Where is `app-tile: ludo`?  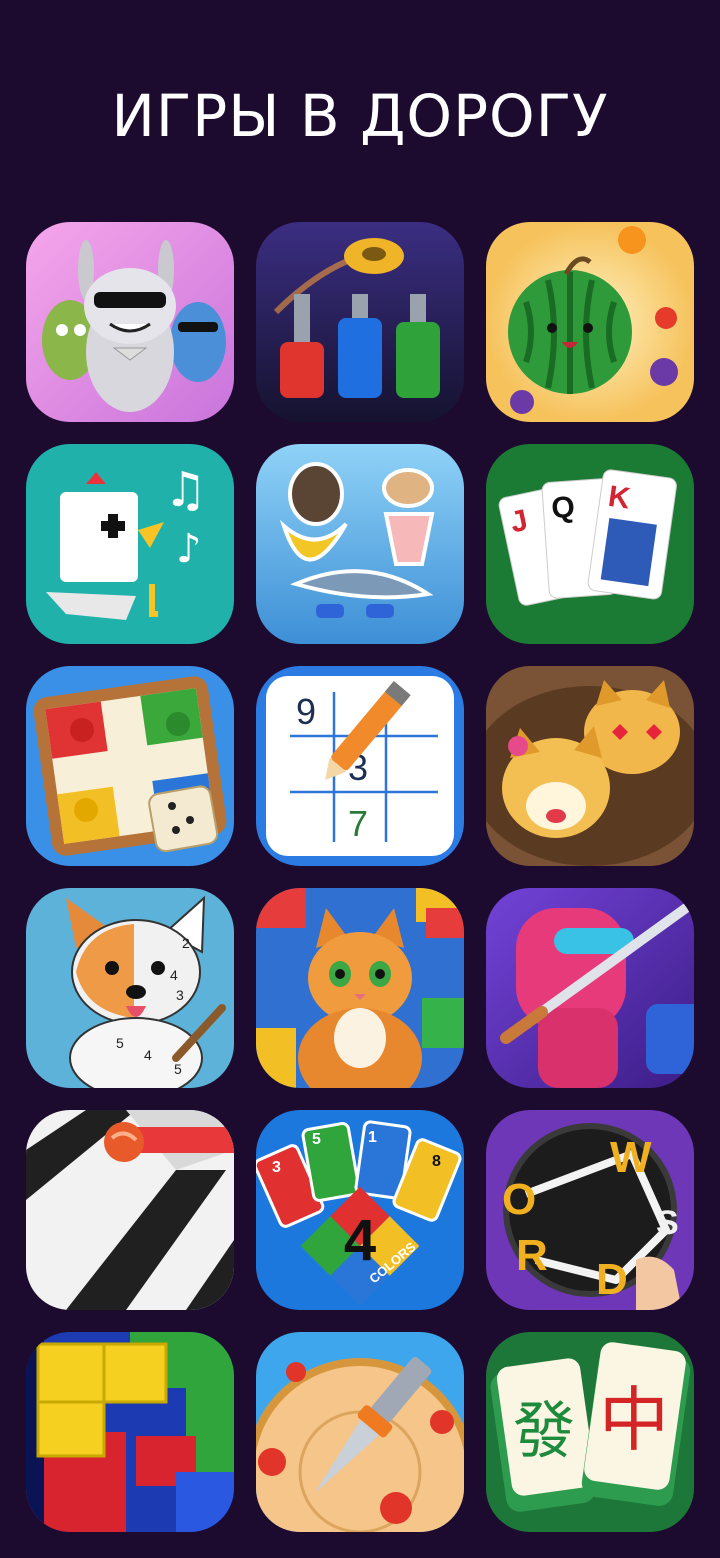 app-tile: ludo is located at coordinates (130, 766).